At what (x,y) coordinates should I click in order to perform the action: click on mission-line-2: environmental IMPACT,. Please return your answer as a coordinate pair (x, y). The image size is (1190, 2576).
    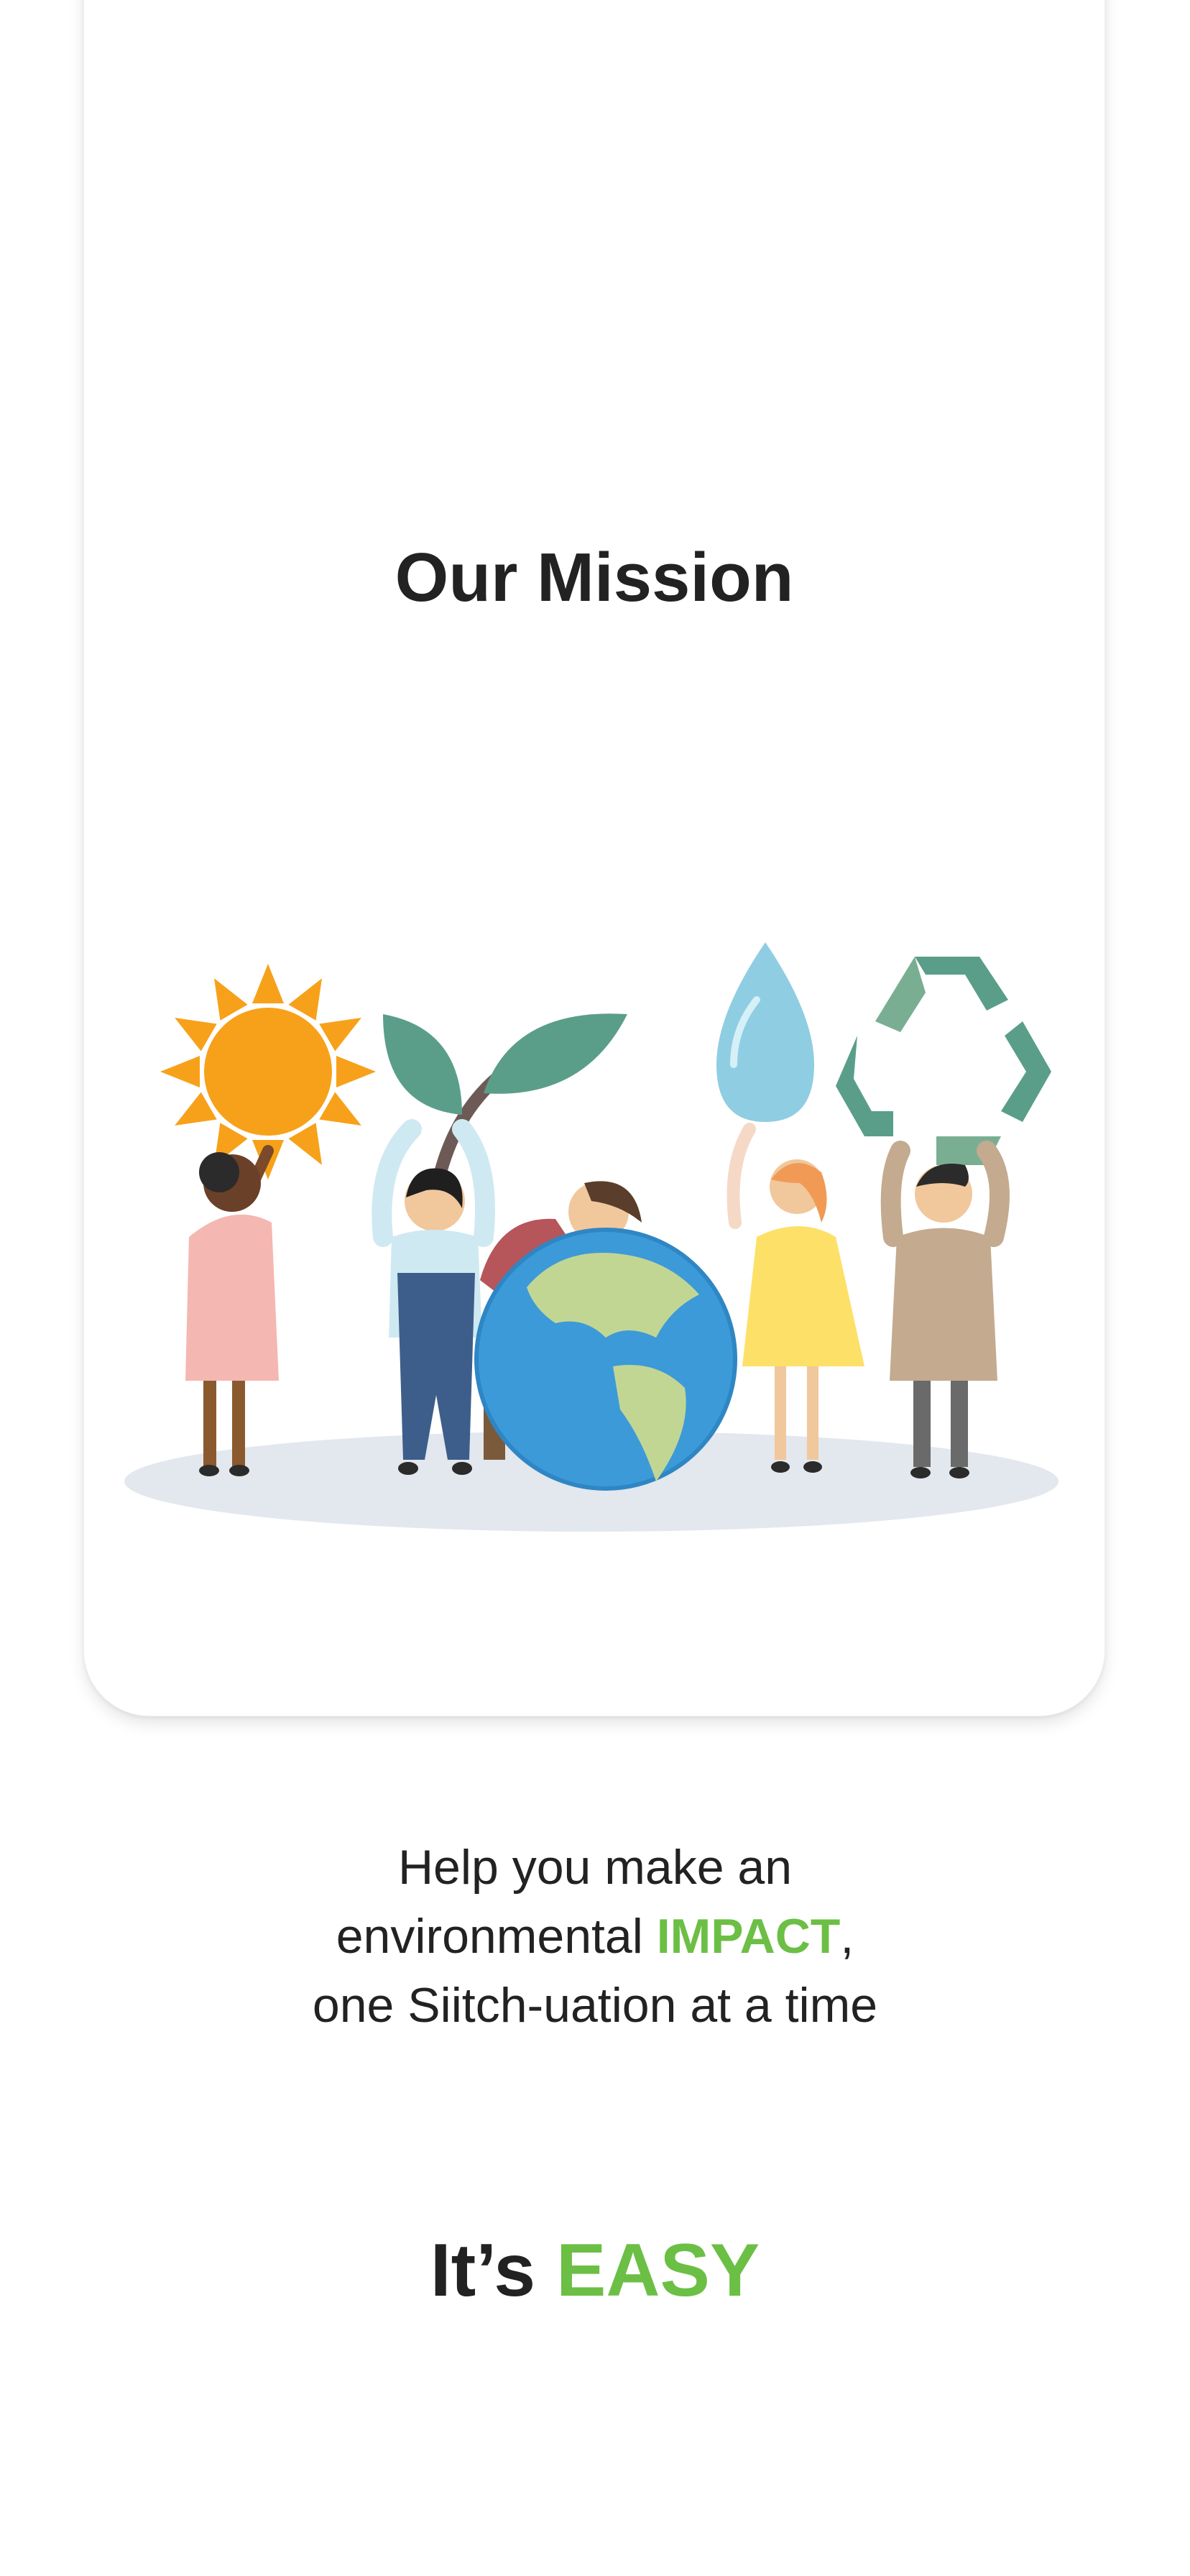
    Looking at the image, I should click on (595, 1936).